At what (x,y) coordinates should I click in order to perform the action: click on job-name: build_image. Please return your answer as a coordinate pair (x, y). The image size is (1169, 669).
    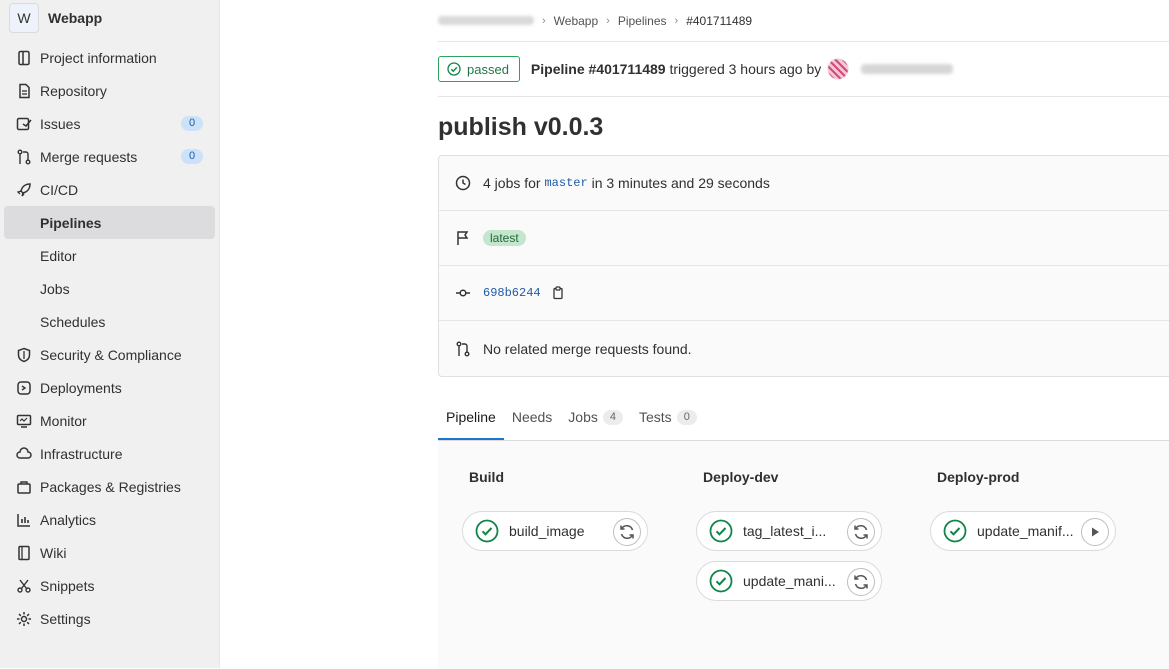
    Looking at the image, I should click on (547, 531).